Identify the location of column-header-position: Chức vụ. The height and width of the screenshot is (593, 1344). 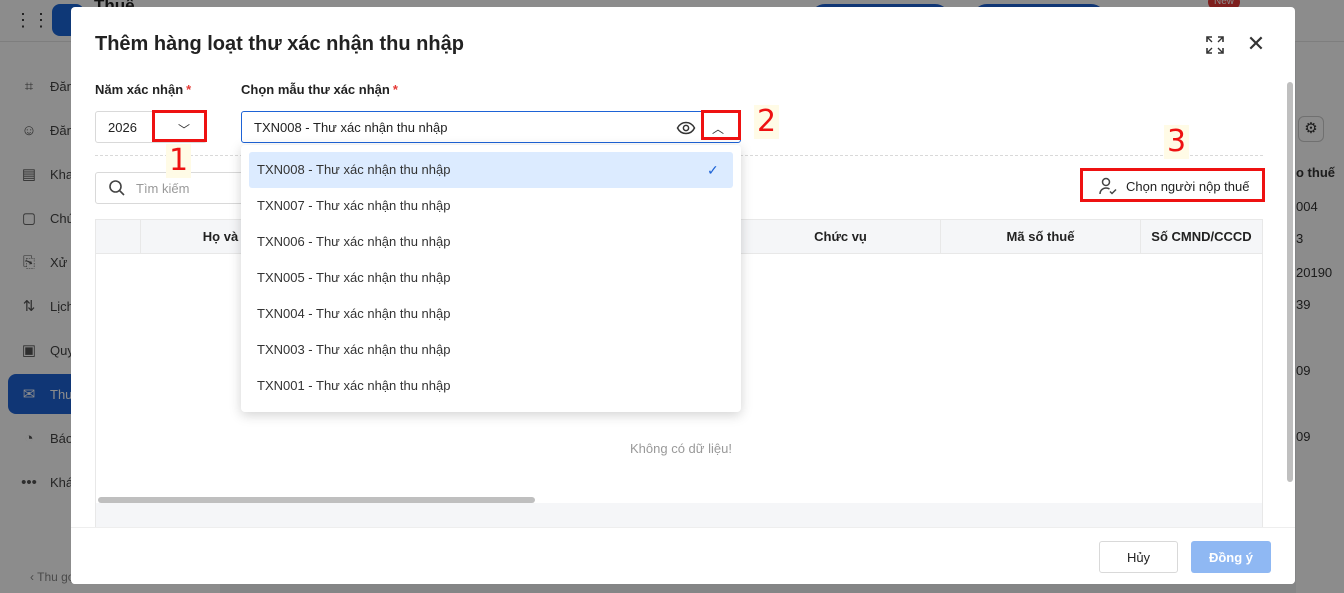
(840, 237).